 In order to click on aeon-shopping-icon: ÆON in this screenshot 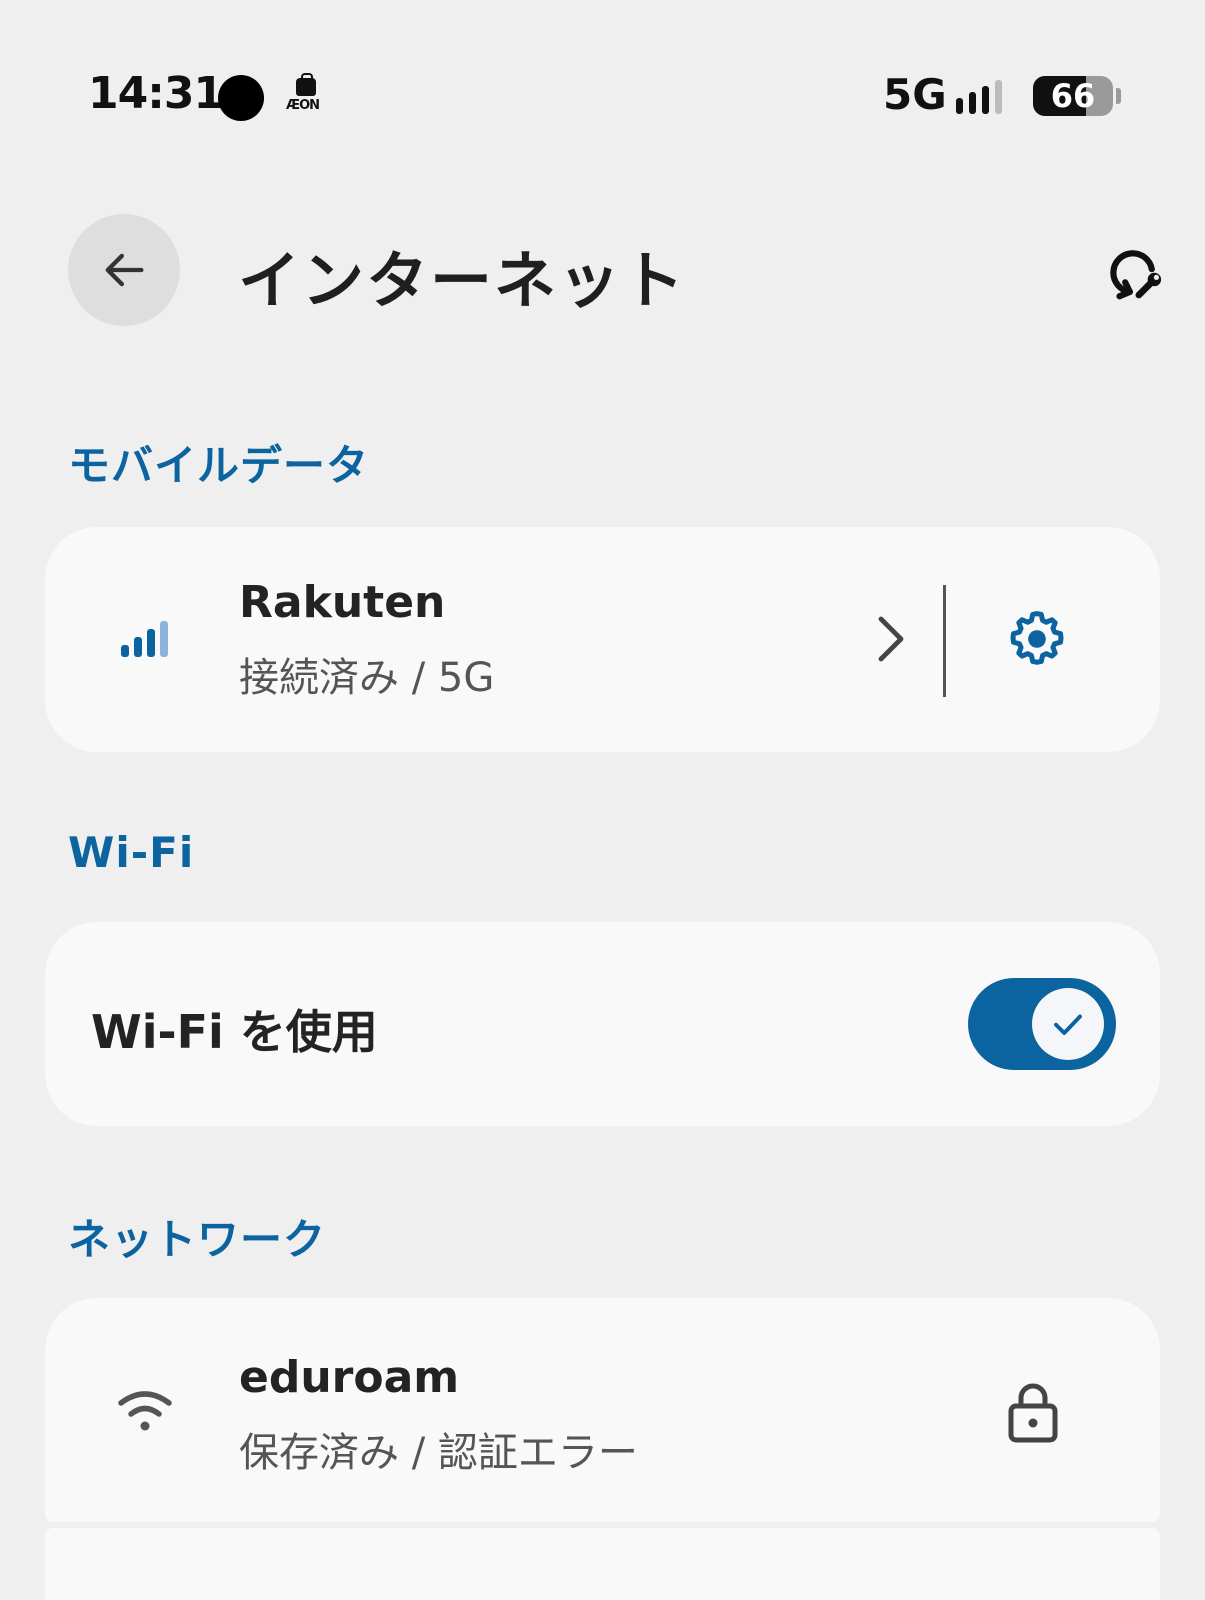, I will do `click(306, 96)`.